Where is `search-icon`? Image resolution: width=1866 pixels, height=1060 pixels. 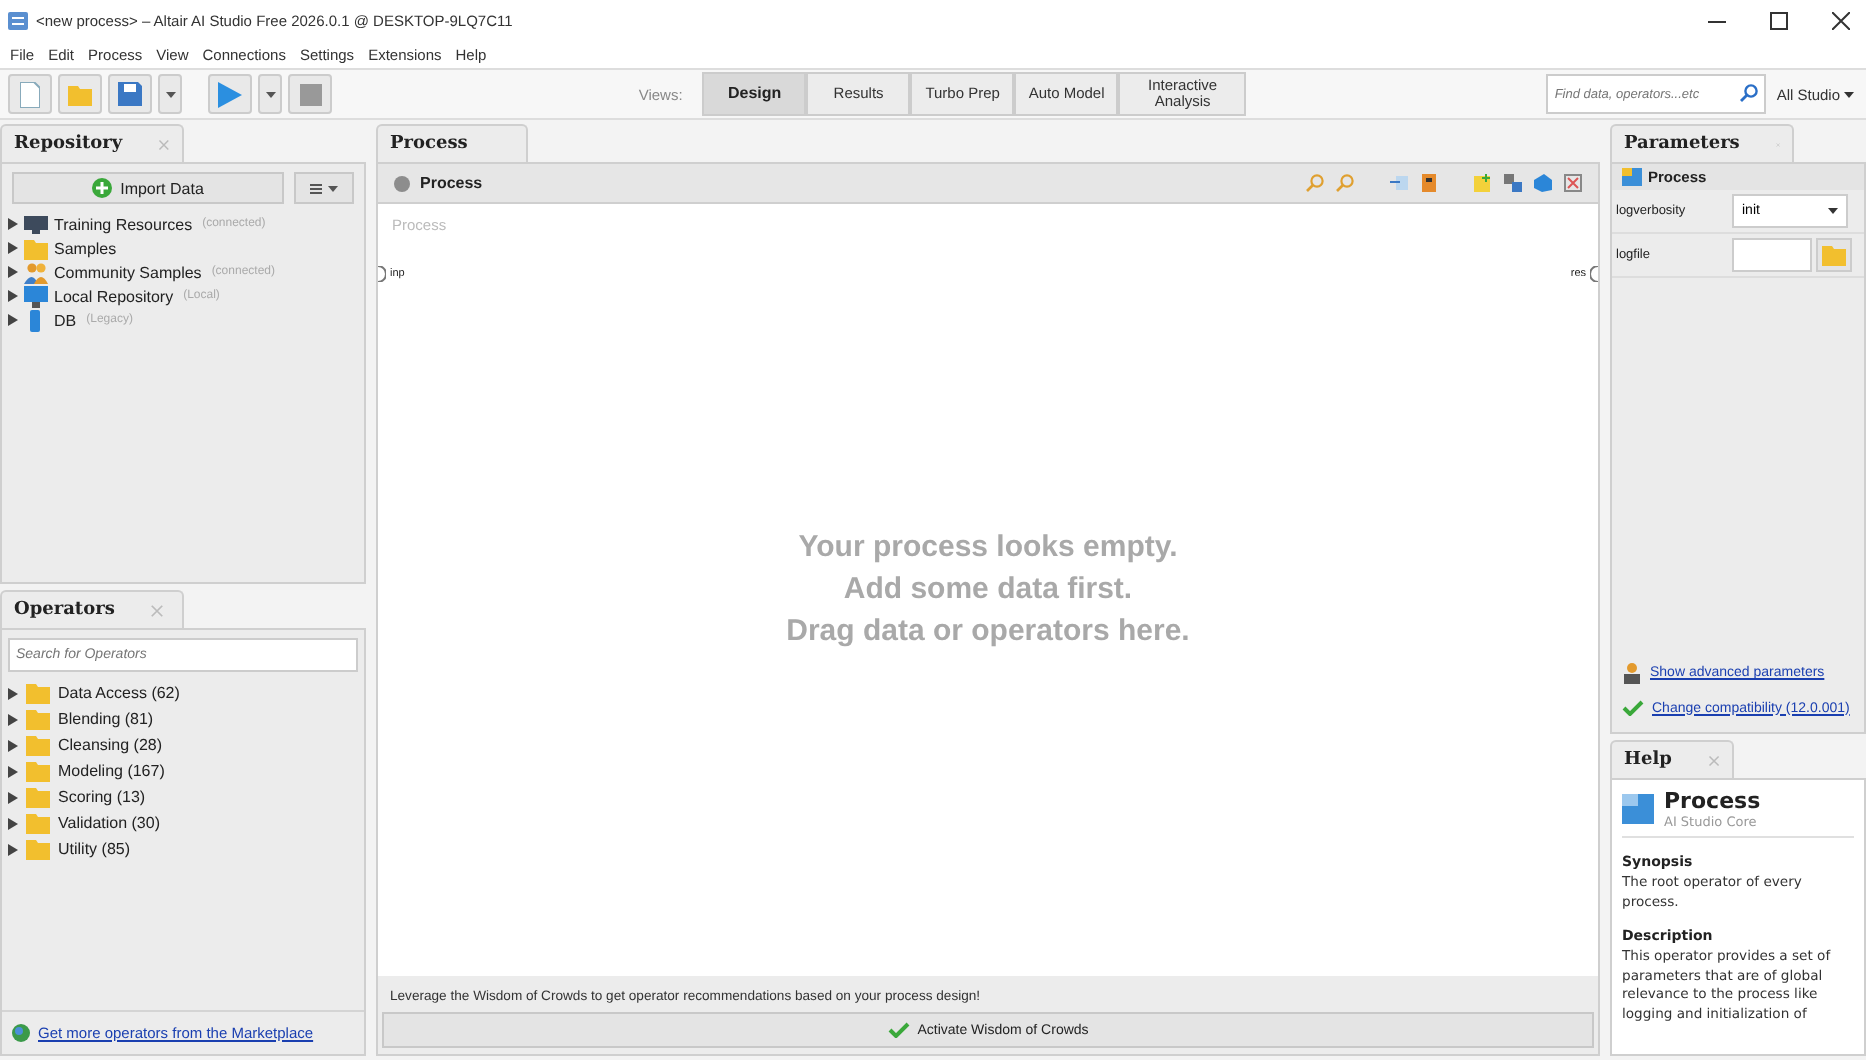 search-icon is located at coordinates (1749, 93).